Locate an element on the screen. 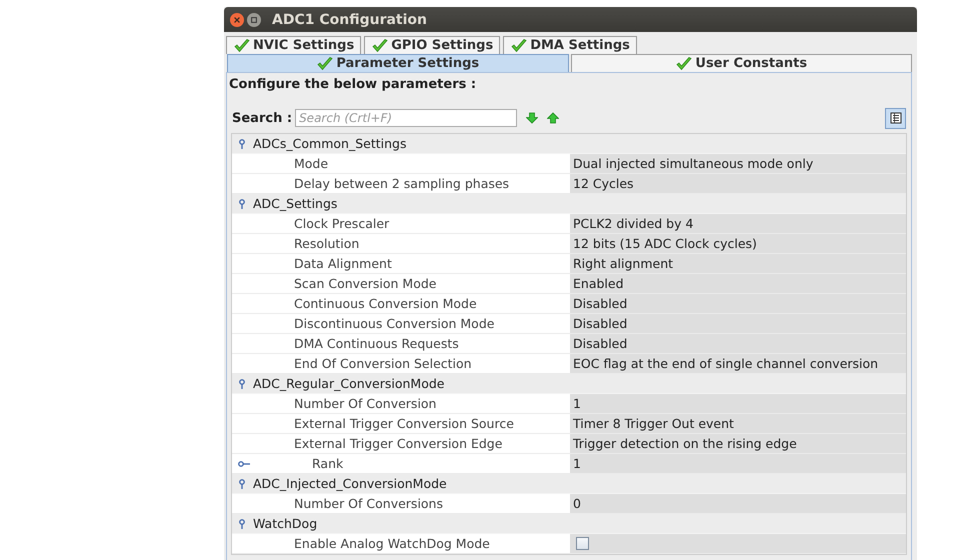  checkbox is located at coordinates (582, 543).